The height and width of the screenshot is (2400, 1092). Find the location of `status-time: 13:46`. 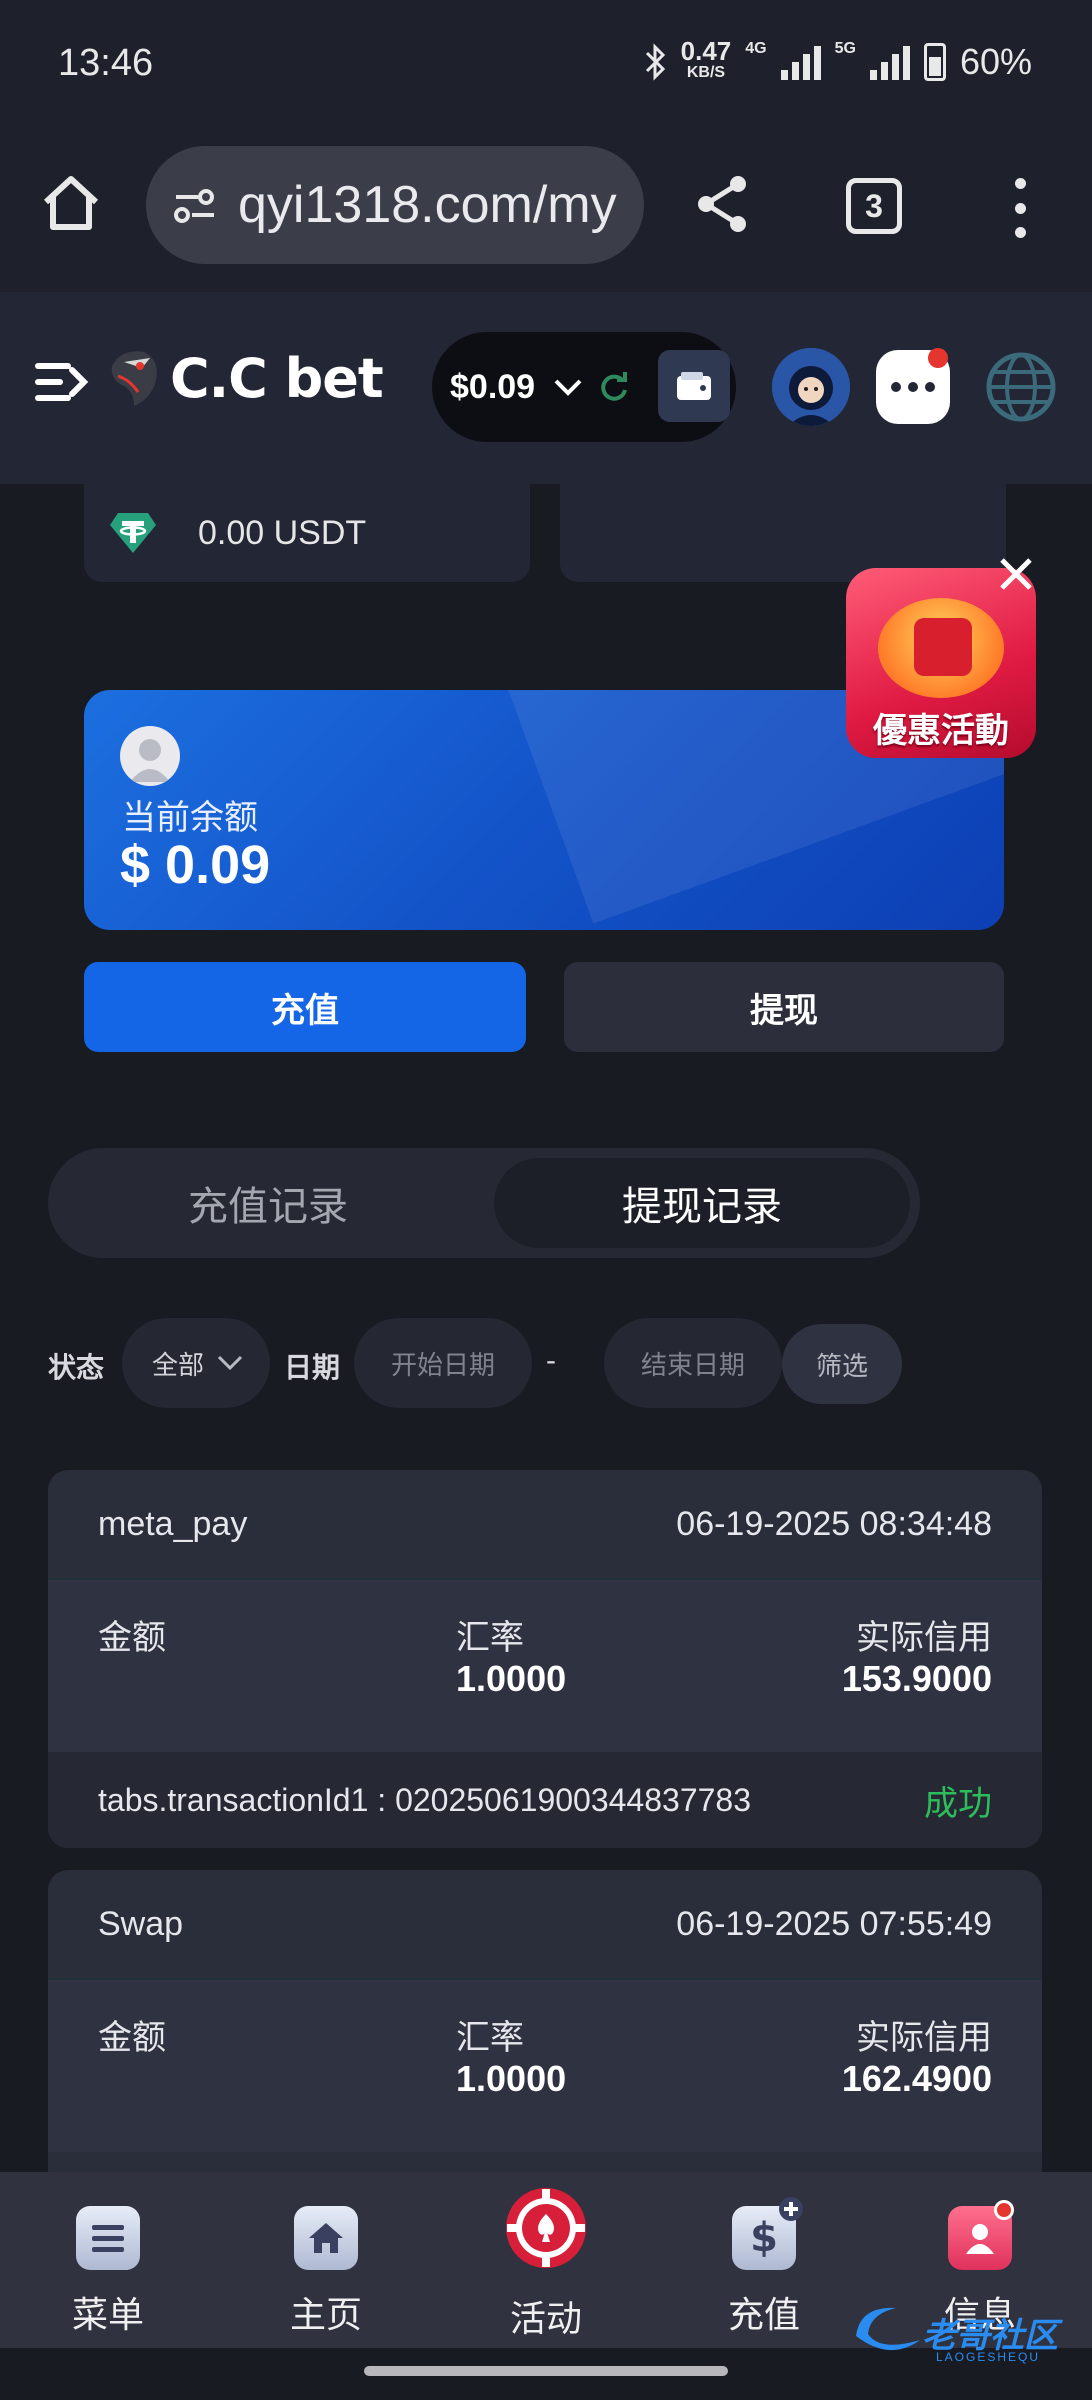

status-time: 13:46 is located at coordinates (106, 63).